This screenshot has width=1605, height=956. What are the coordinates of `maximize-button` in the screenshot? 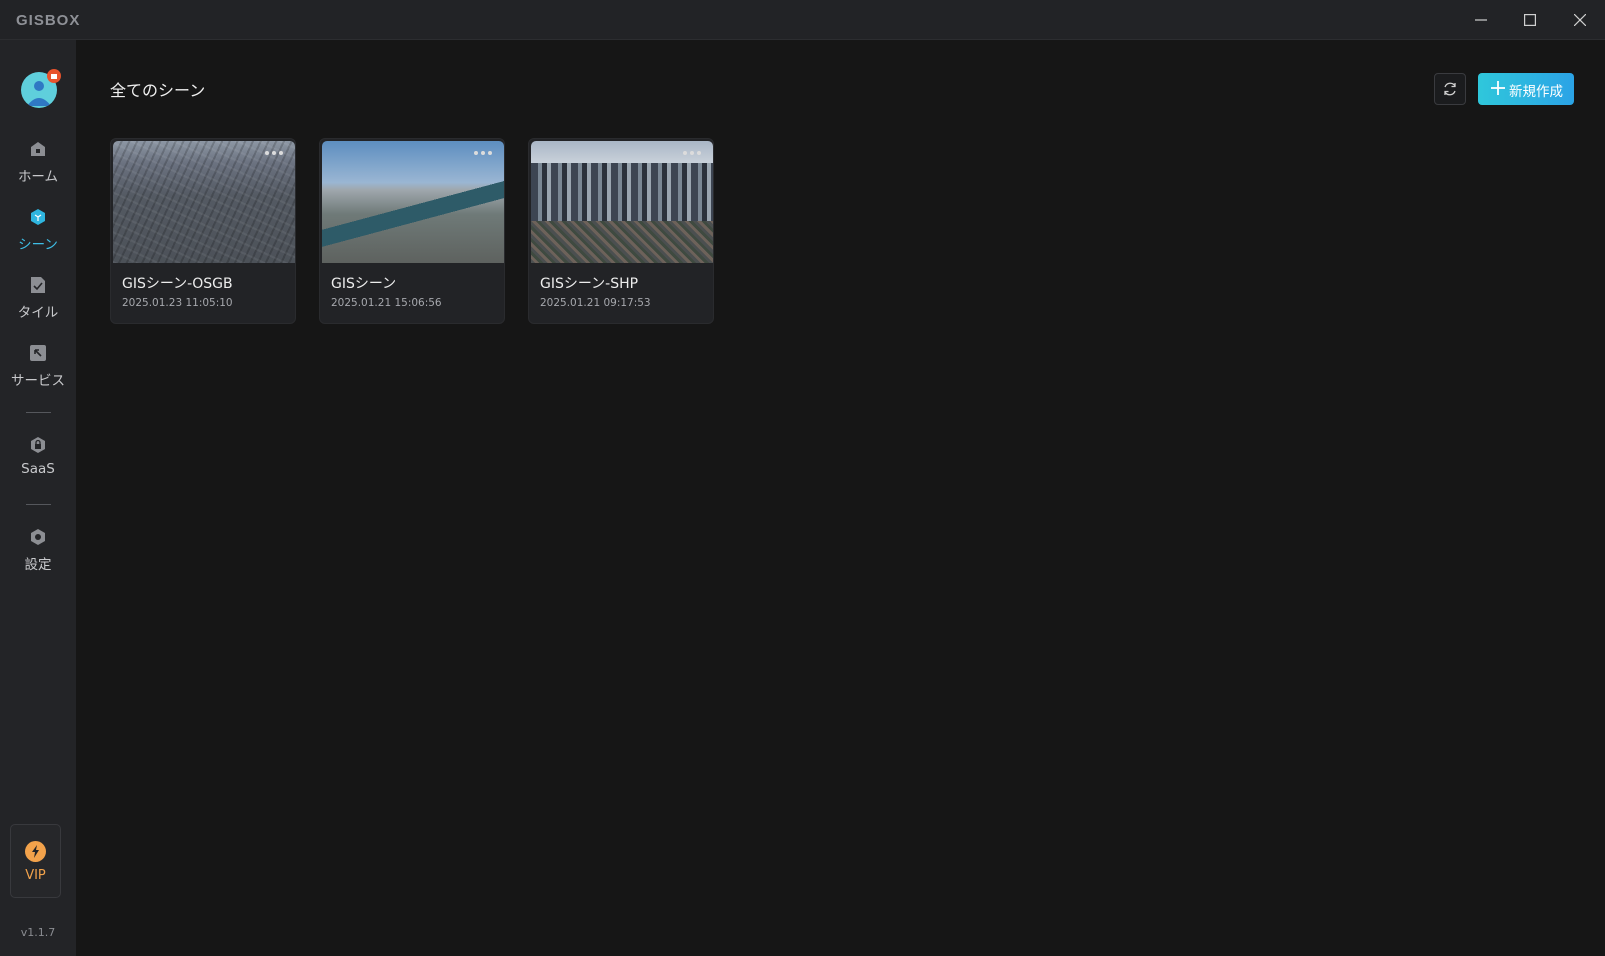 It's located at (1530, 20).